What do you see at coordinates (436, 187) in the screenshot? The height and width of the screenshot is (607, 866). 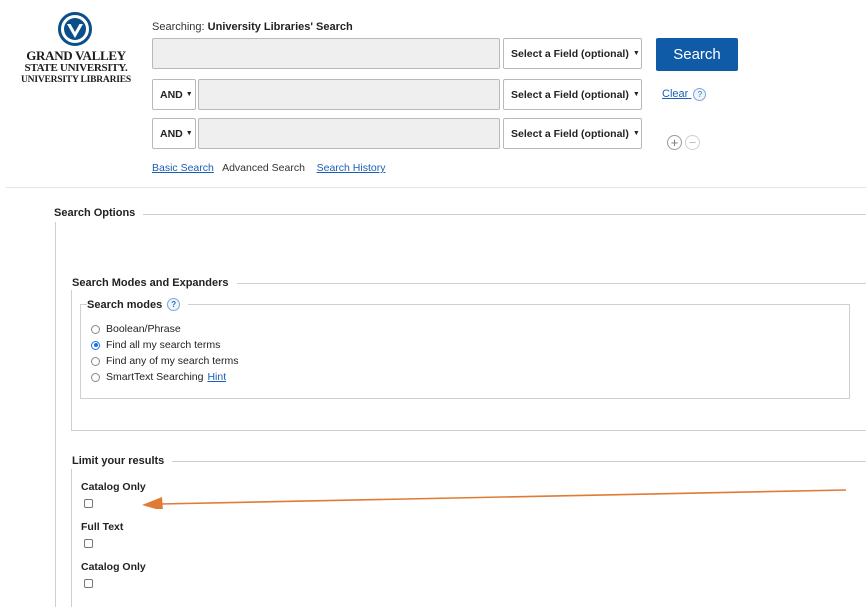 I see `header-divider` at bounding box center [436, 187].